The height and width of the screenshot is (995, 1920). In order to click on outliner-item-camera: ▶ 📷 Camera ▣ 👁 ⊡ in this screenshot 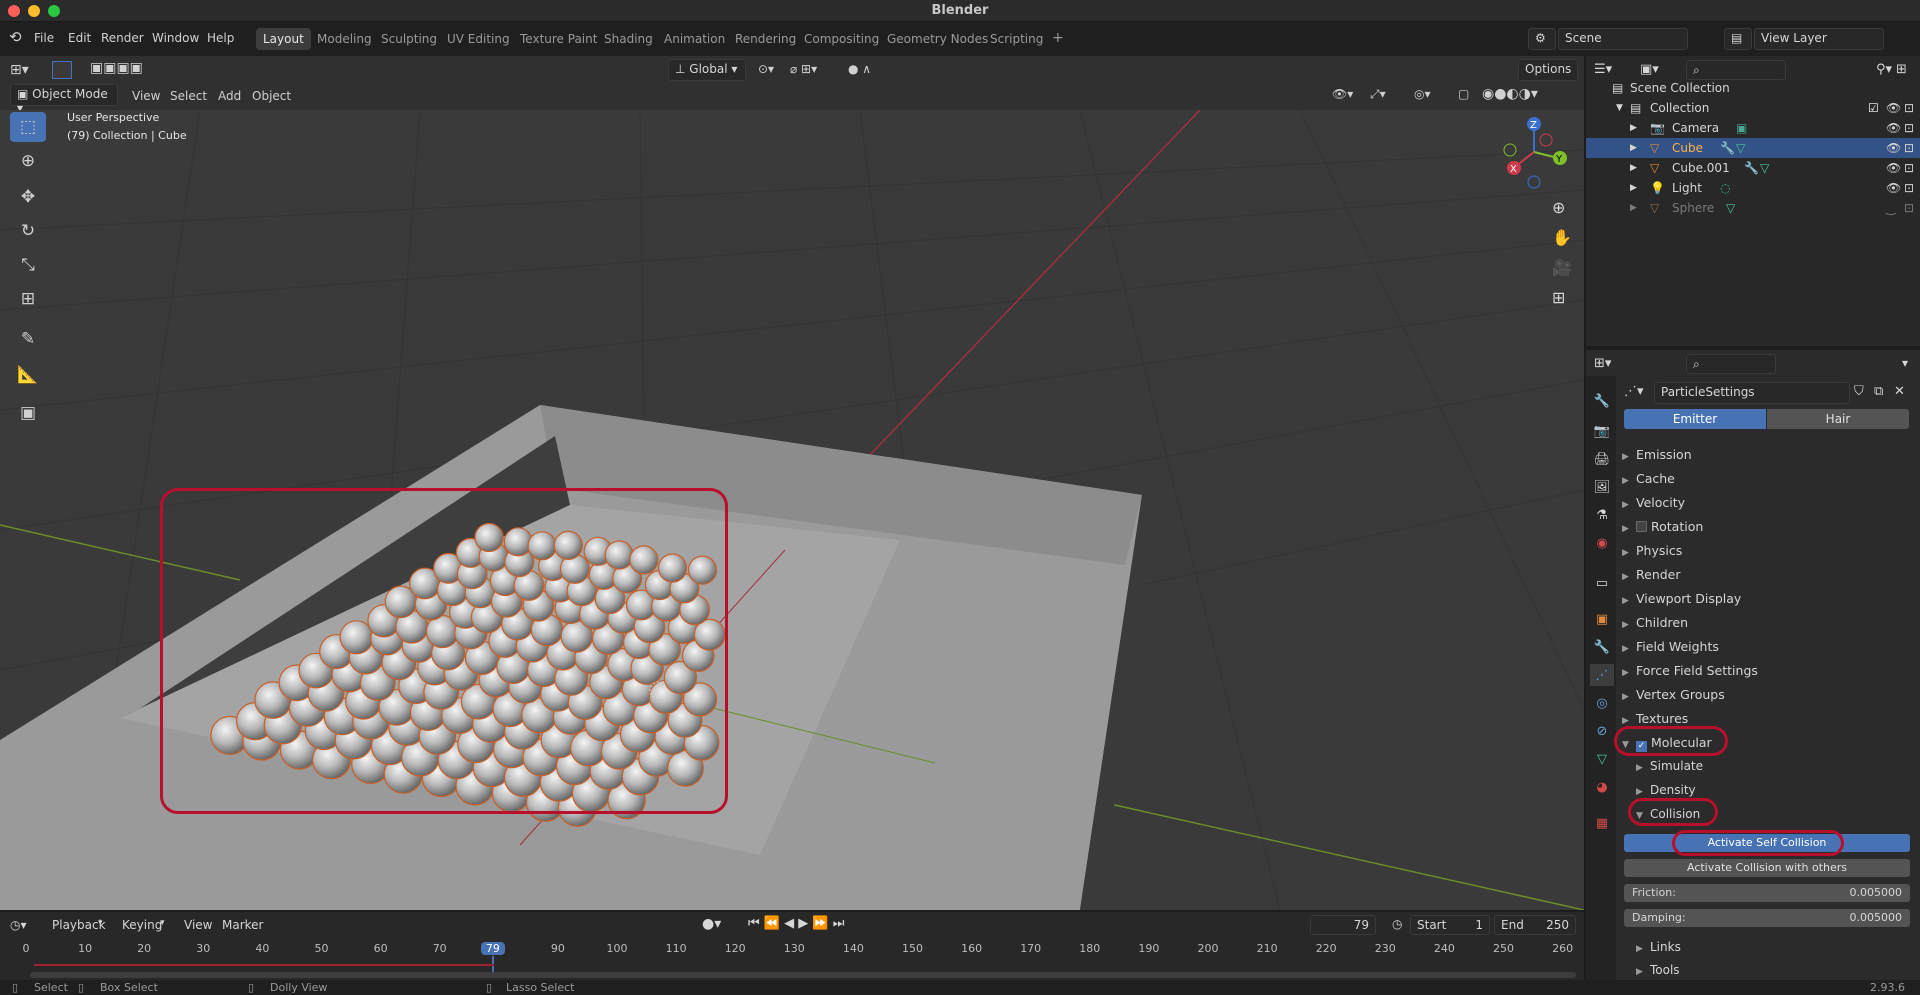, I will do `click(1753, 128)`.